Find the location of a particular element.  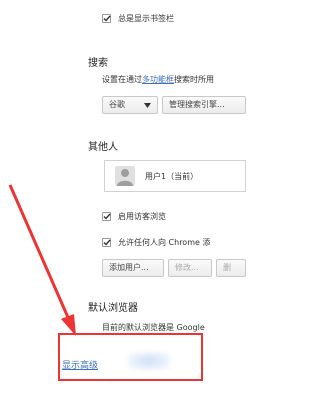

omnibox-link: 多功能框 is located at coordinates (158, 79).